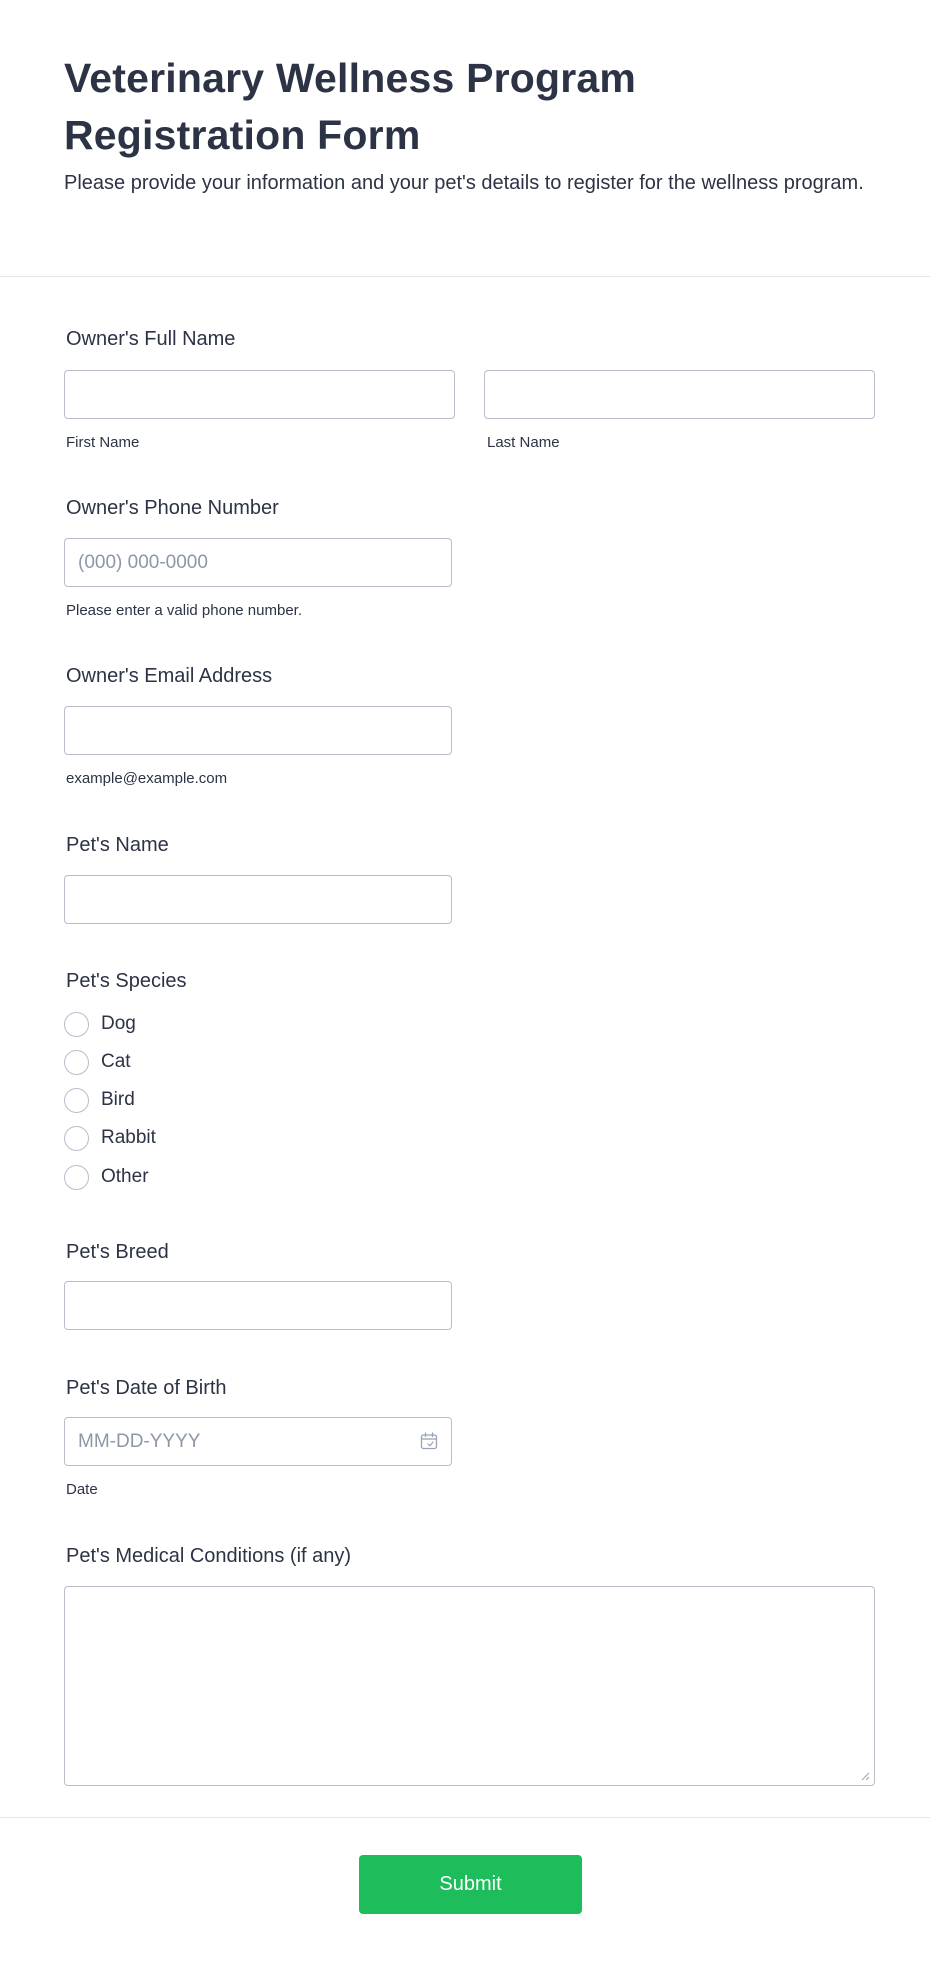 The image size is (930, 1964). What do you see at coordinates (125, 1176) in the screenshot?
I see `species-option-label: Other` at bounding box center [125, 1176].